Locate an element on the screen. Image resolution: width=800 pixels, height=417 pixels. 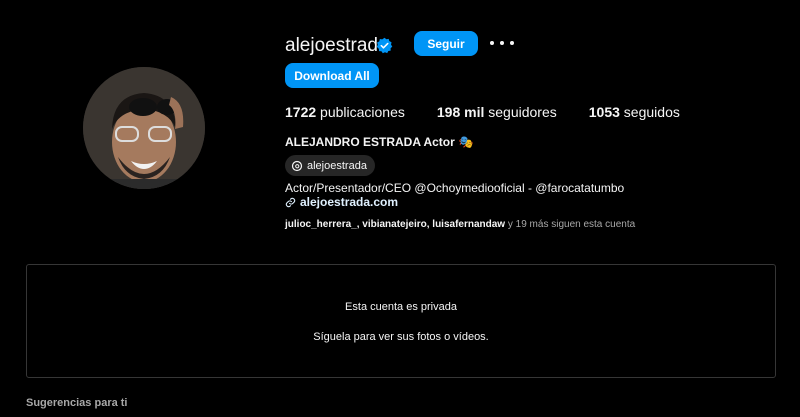
more-options-icon is located at coordinates (502, 43).